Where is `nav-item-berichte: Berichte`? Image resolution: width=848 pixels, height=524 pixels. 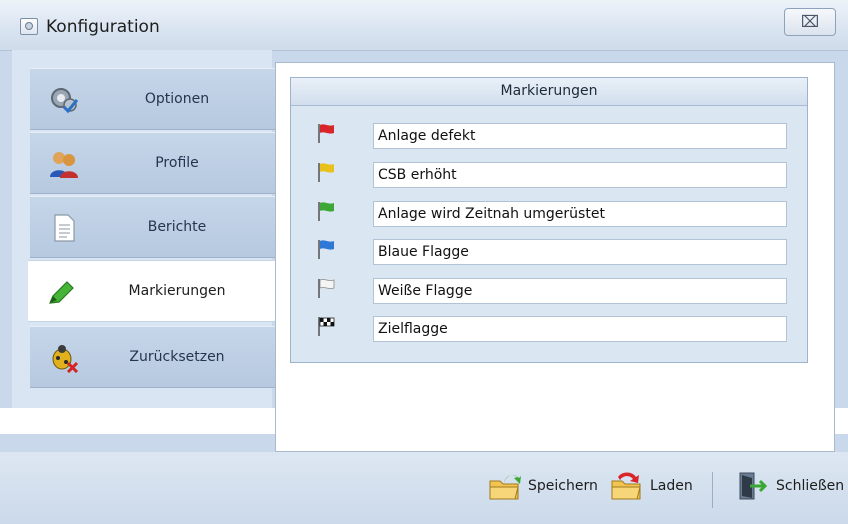
nav-item-berichte: Berichte is located at coordinates (153, 227).